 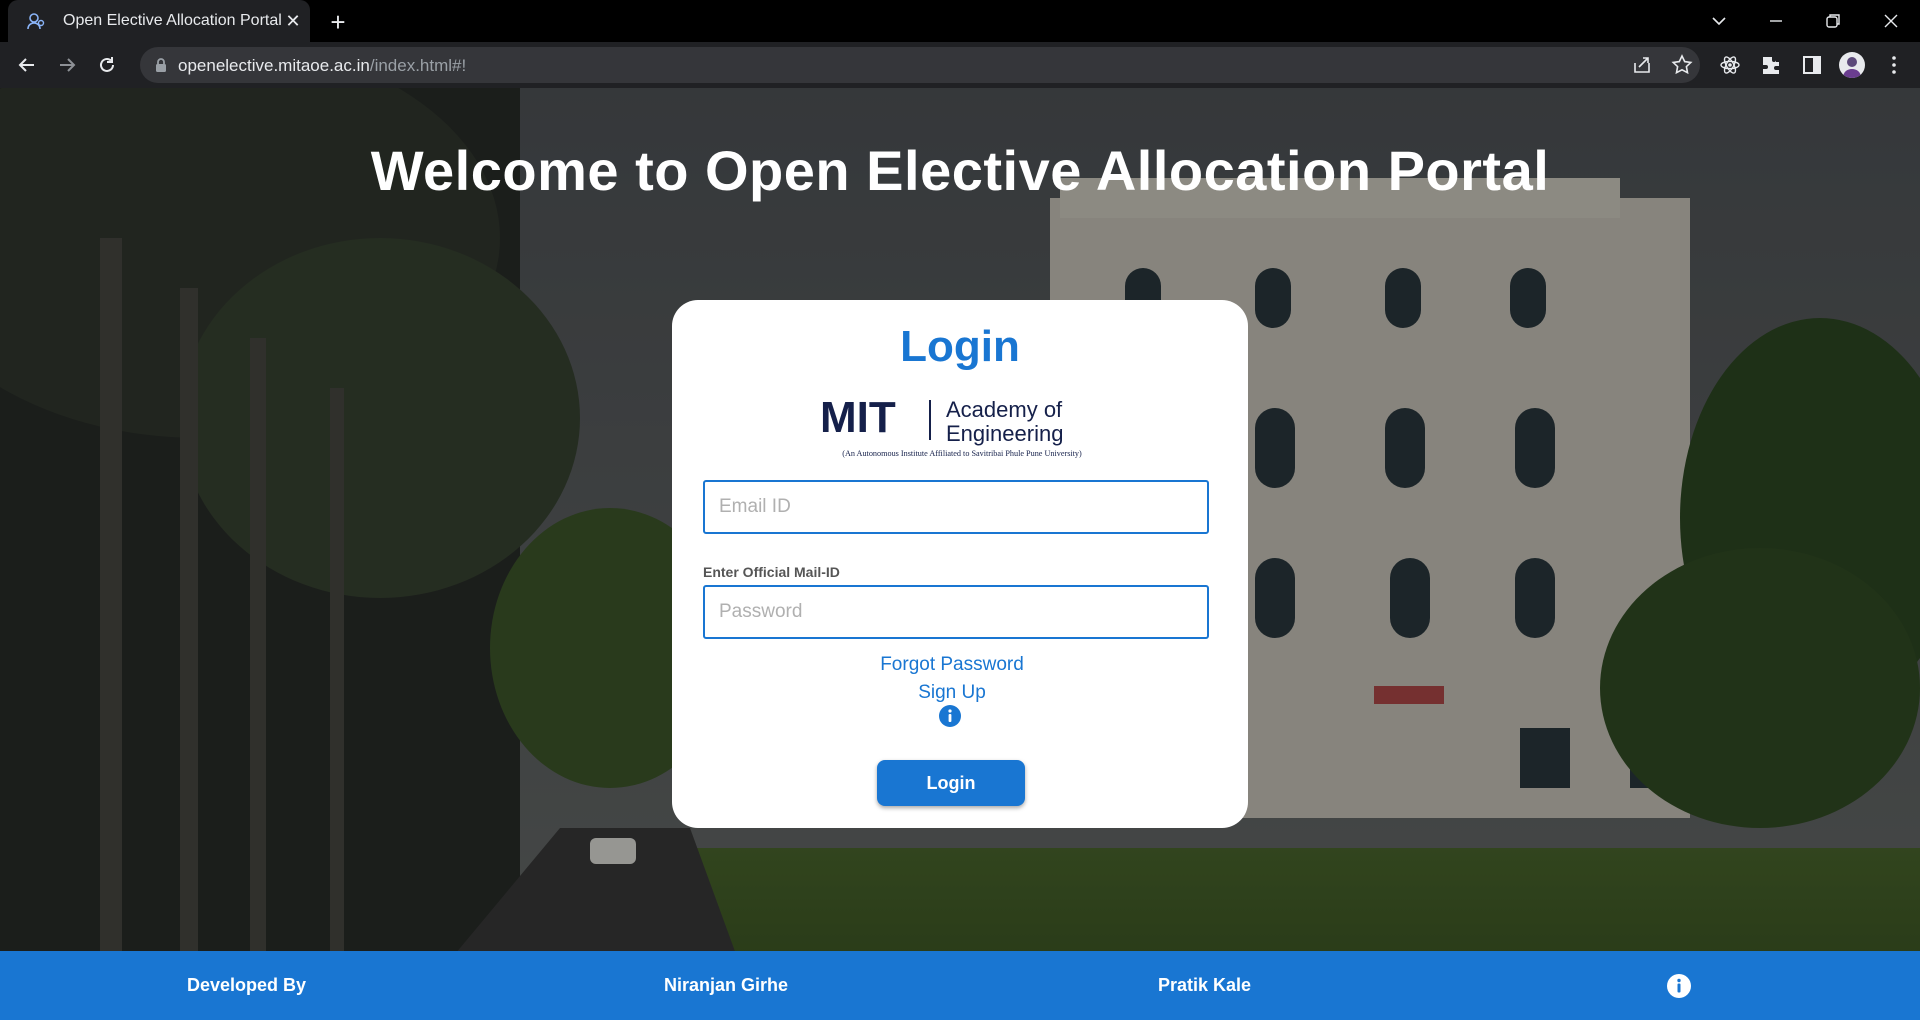 I want to click on tab-title: Open Elective Allocation Portal, so click(x=172, y=20).